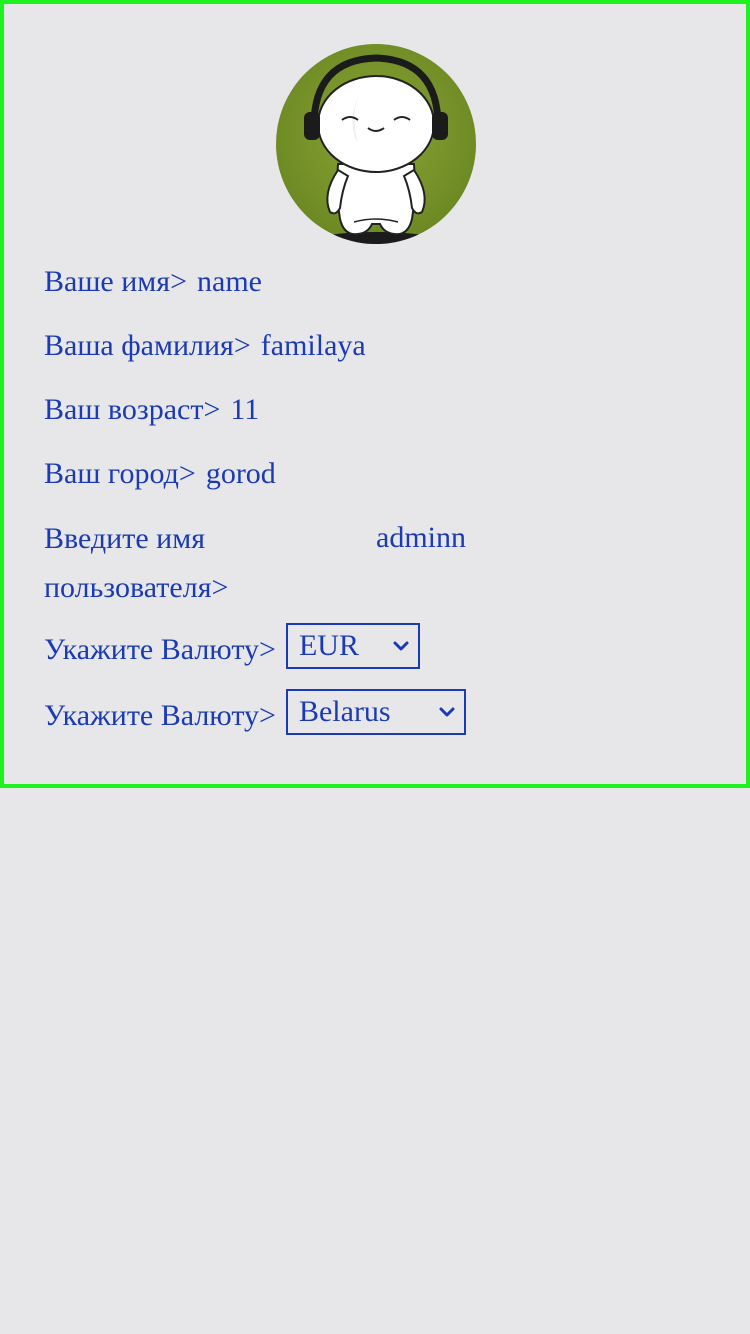 Image resolution: width=750 pixels, height=1334 pixels. What do you see at coordinates (255, 563) in the screenshot?
I see `field-row-username: Введите имя пользователя> adminn` at bounding box center [255, 563].